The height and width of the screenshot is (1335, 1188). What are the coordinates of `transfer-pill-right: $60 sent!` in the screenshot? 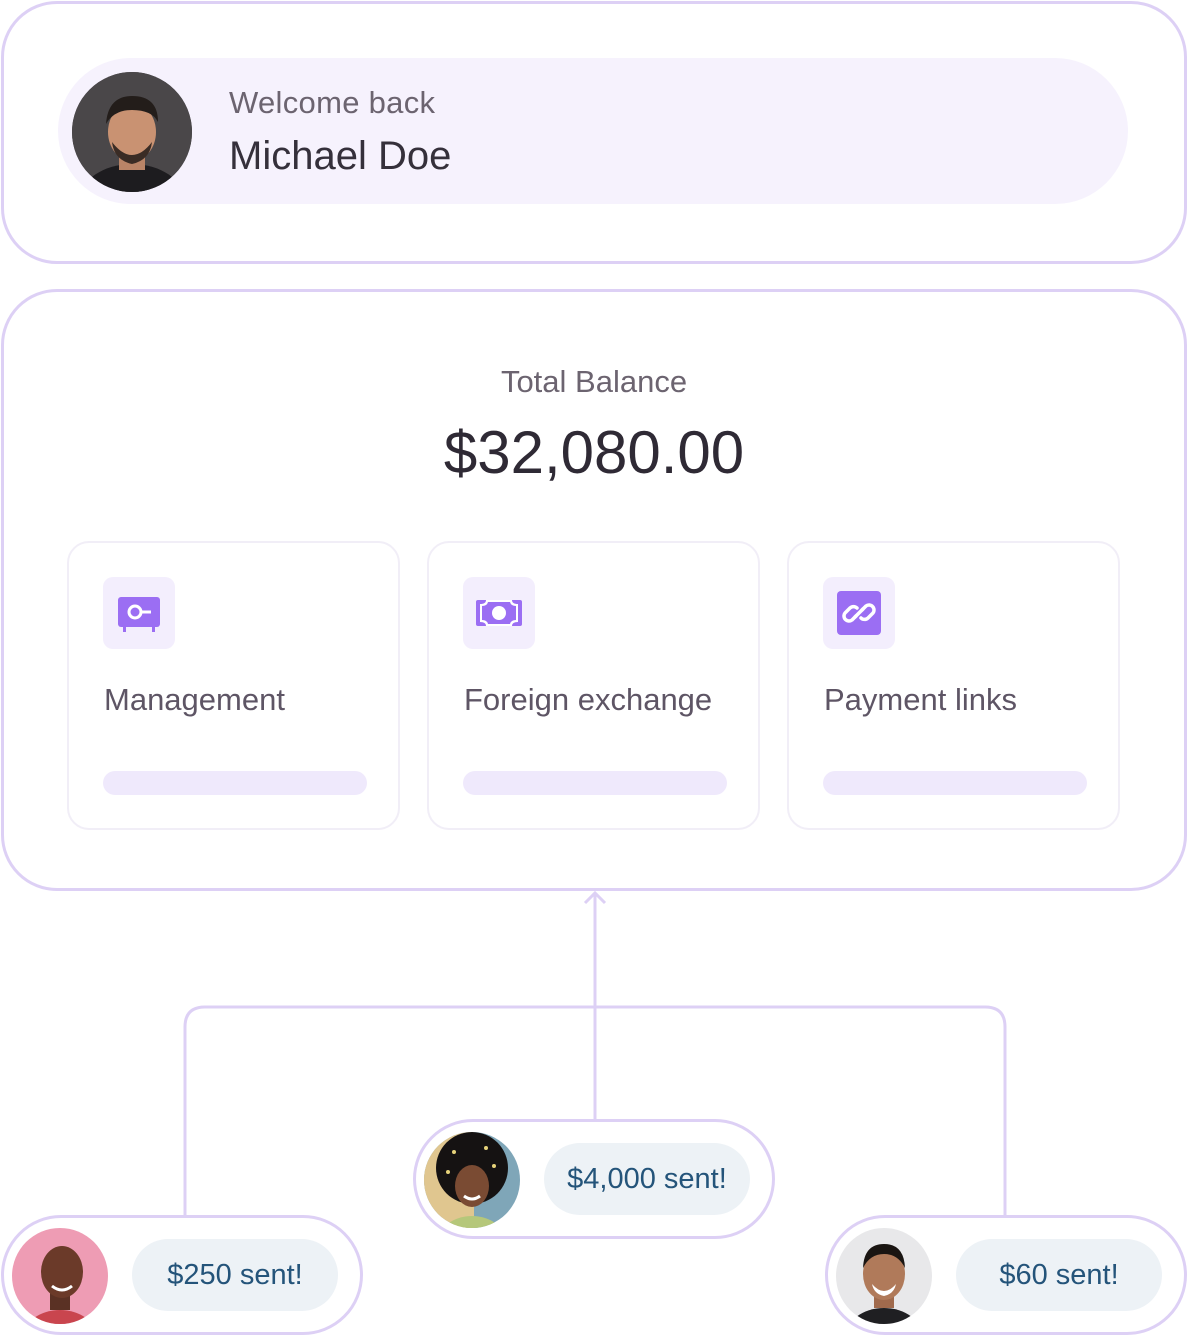 It's located at (1006, 1275).